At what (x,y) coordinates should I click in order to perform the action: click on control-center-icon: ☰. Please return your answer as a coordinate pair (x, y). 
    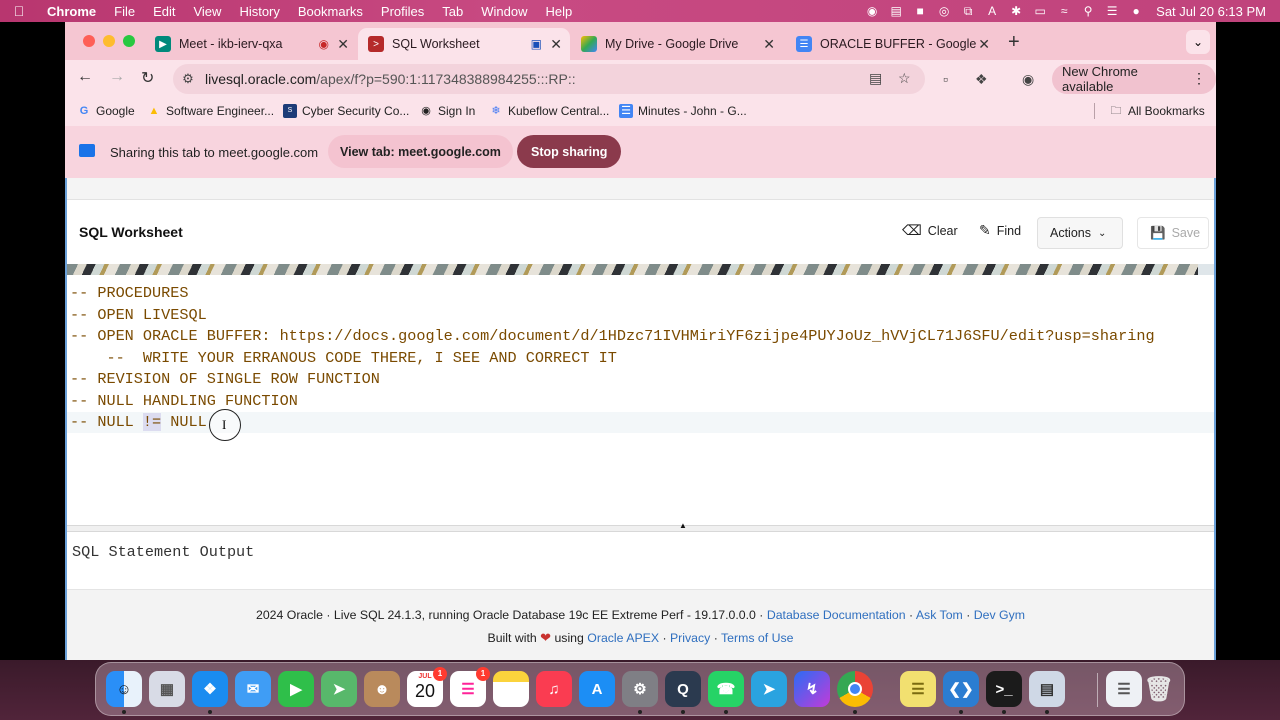
    Looking at the image, I should click on (1112, 11).